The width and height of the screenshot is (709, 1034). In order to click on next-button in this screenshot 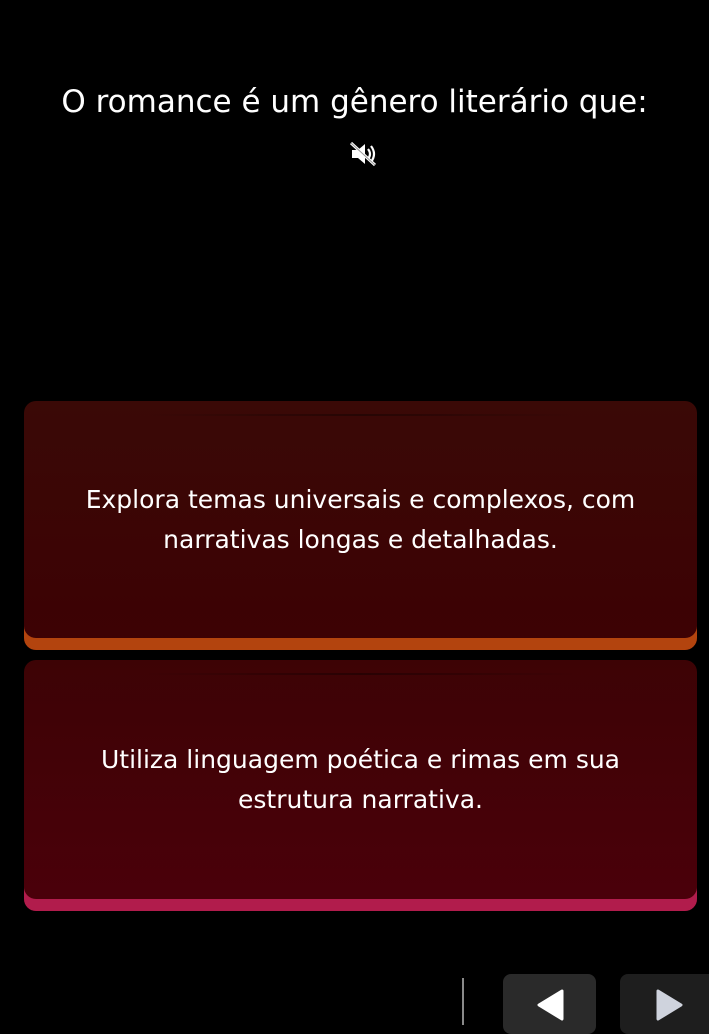, I will do `click(664, 1004)`.